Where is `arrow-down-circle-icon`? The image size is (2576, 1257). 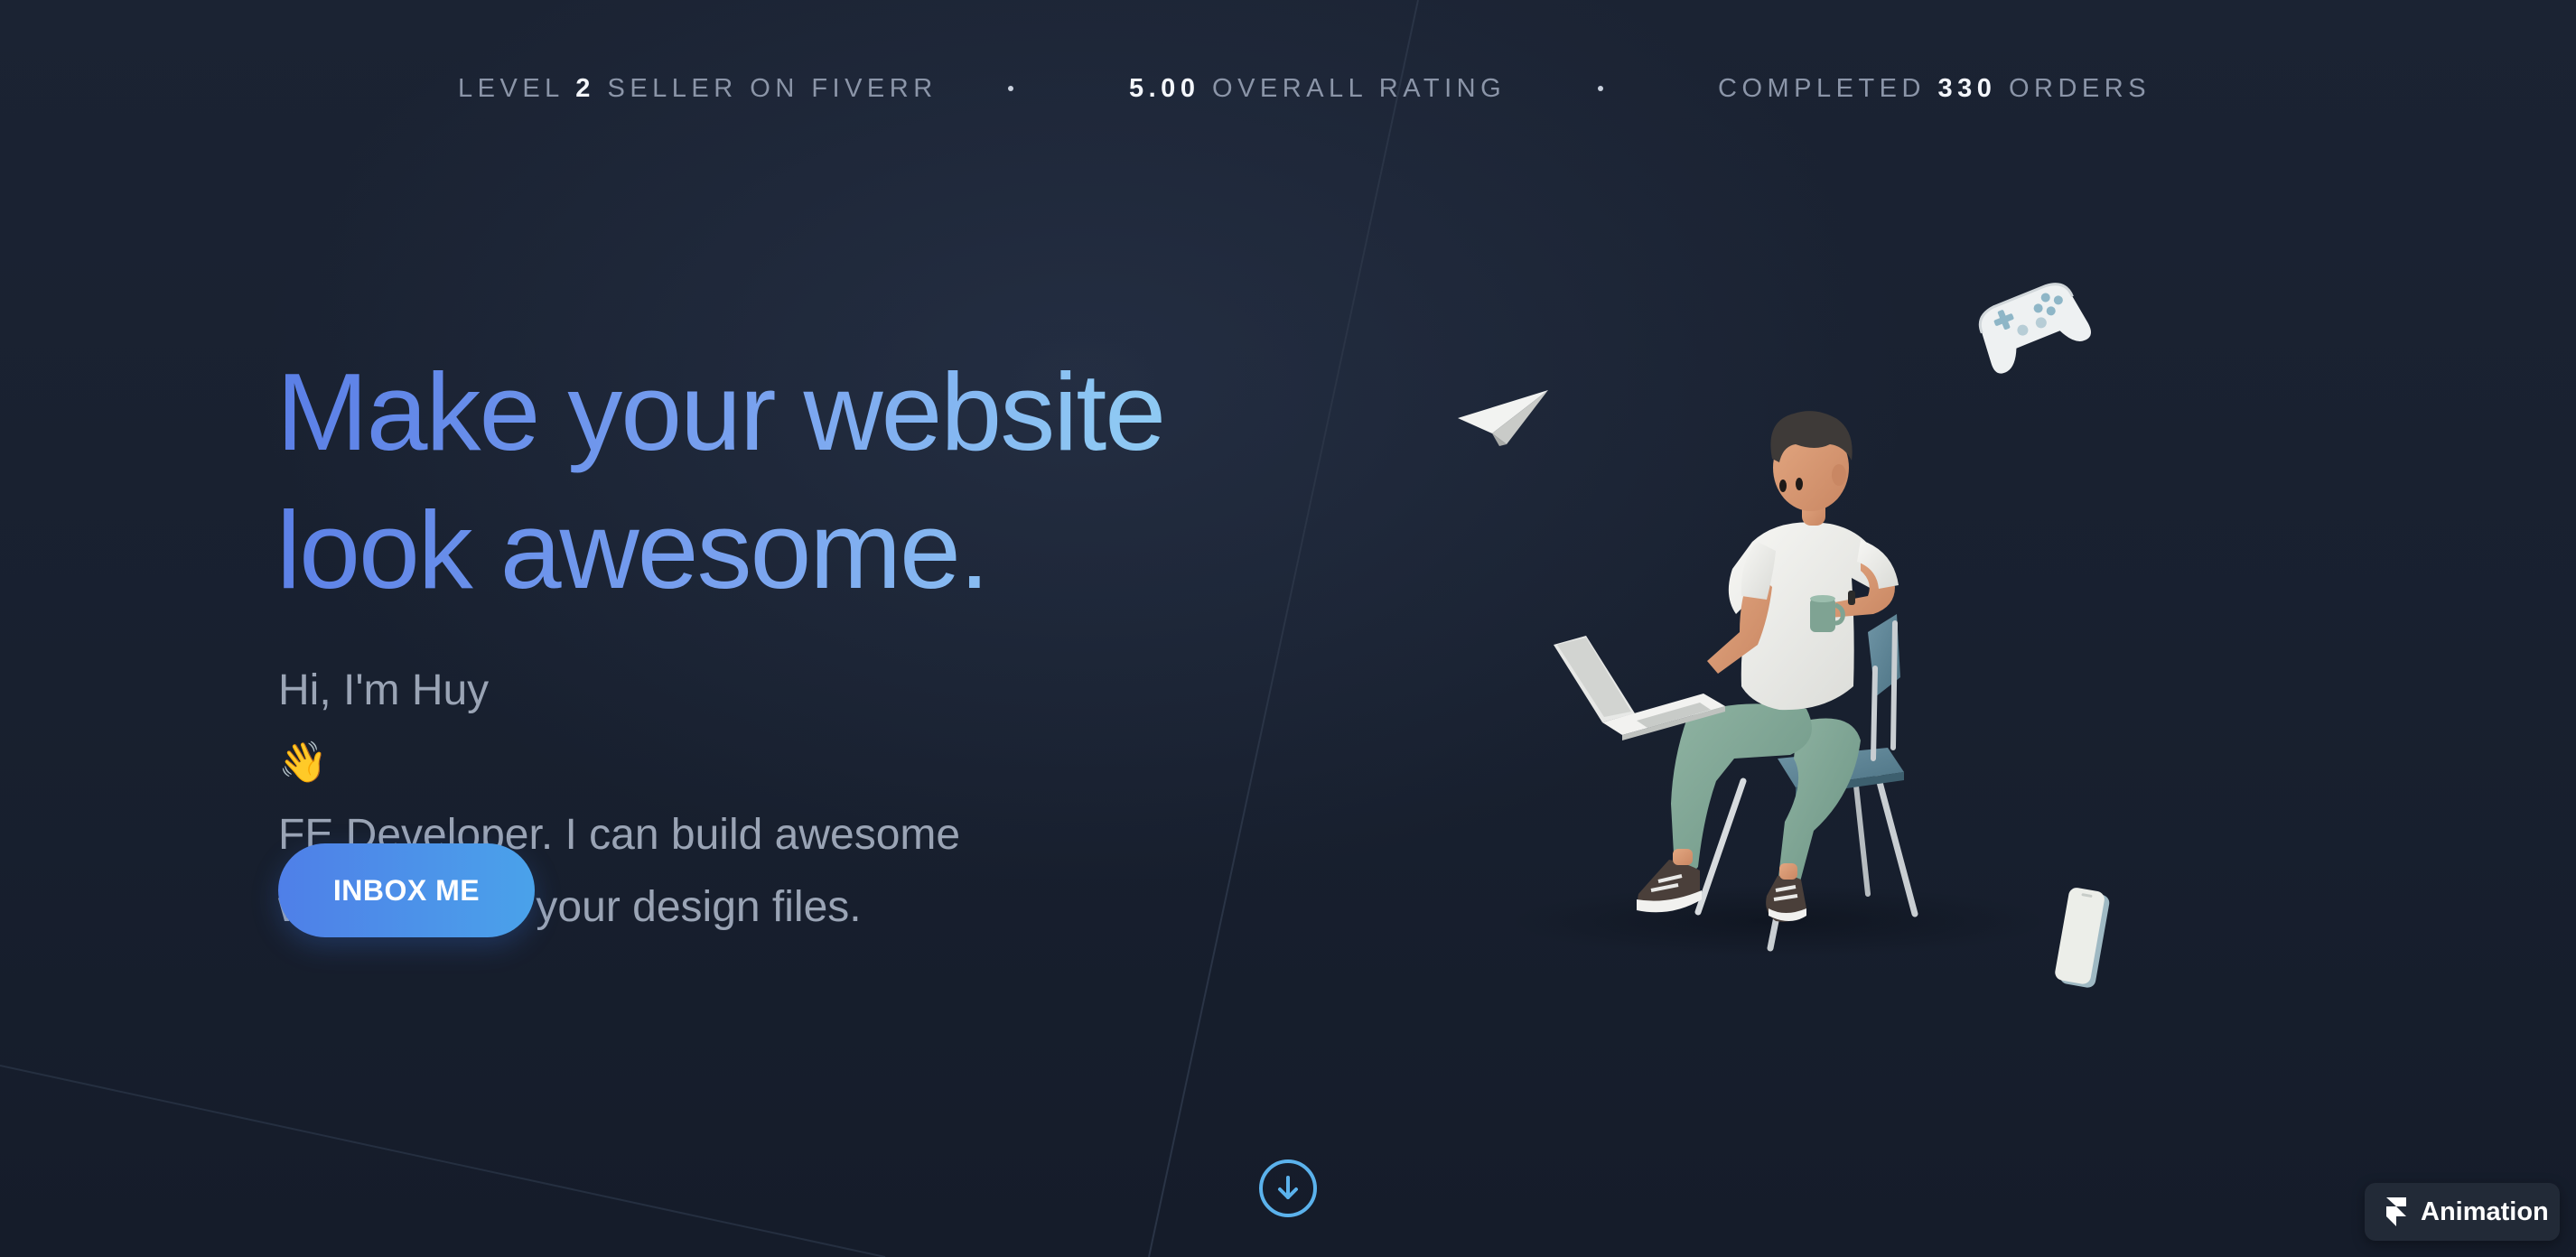 arrow-down-circle-icon is located at coordinates (1288, 1187).